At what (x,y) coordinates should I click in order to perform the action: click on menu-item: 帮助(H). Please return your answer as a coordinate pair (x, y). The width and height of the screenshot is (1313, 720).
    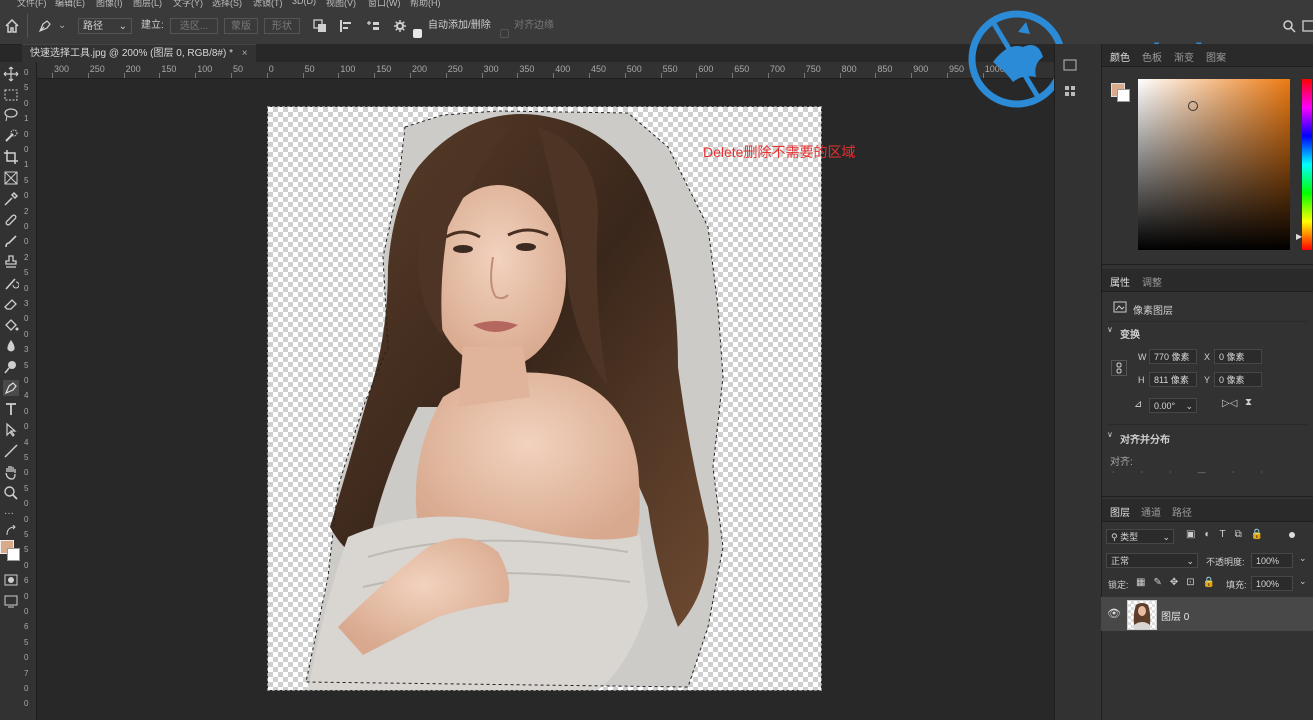
    Looking at the image, I should click on (425, 4).